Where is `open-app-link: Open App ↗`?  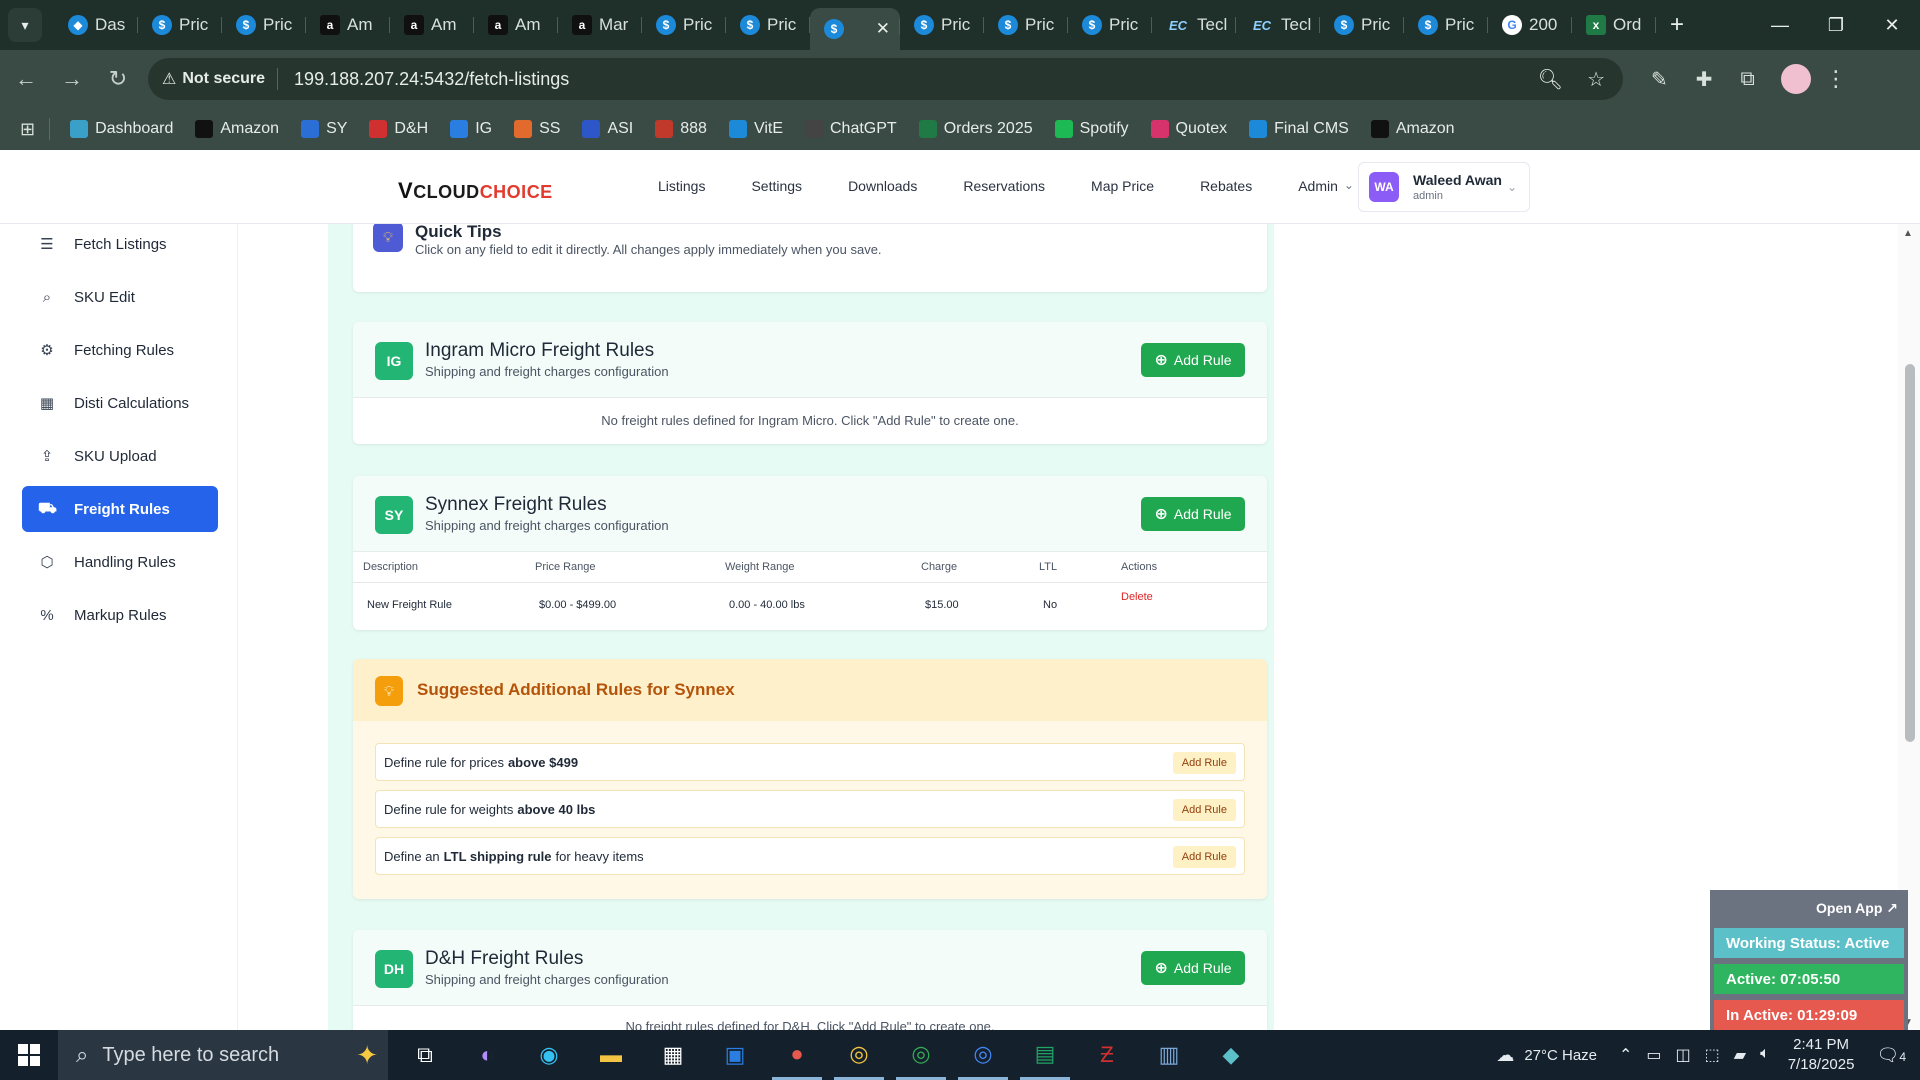
open-app-link: Open App ↗ is located at coordinates (1857, 908).